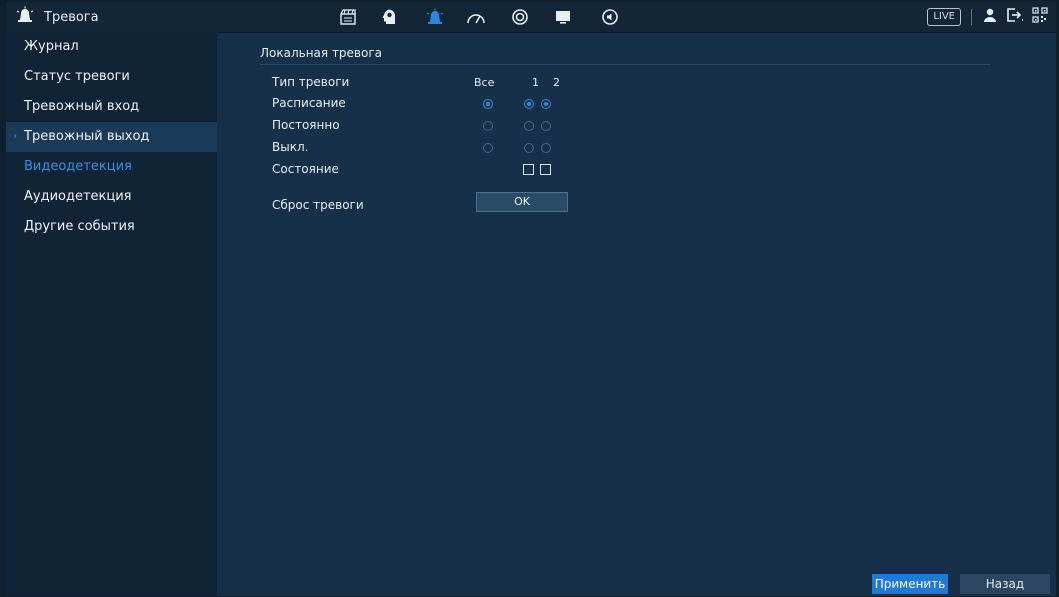 This screenshot has width=1059, height=597. Describe the element at coordinates (610, 17) in the screenshot. I see `audio-icon` at that location.